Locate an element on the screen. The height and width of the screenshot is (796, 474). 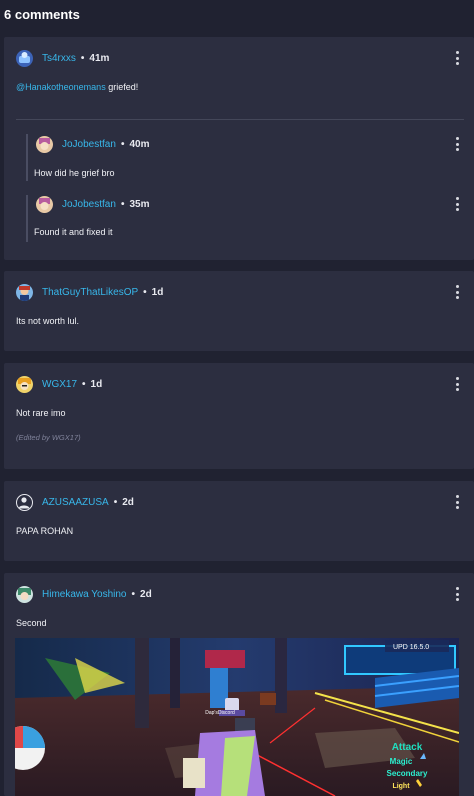
comment-meta: WGX17 • 1d is located at coordinates (59, 384).